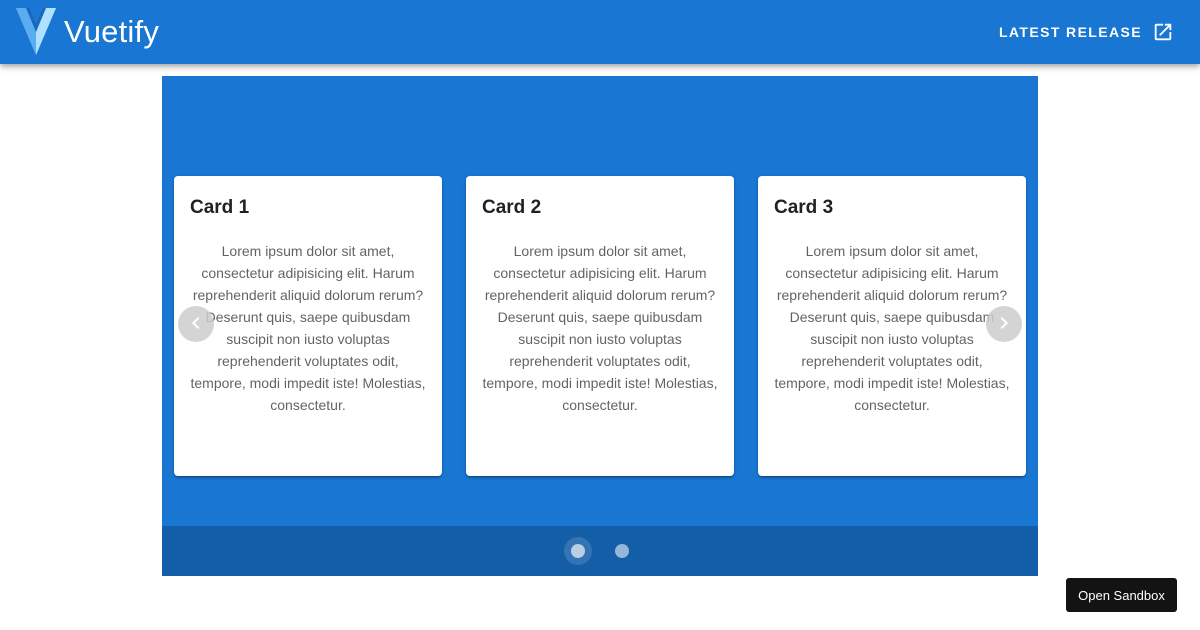 This screenshot has height=630, width=1200. What do you see at coordinates (1121, 595) in the screenshot?
I see `open-sandbox-button: Open Sandbox` at bounding box center [1121, 595].